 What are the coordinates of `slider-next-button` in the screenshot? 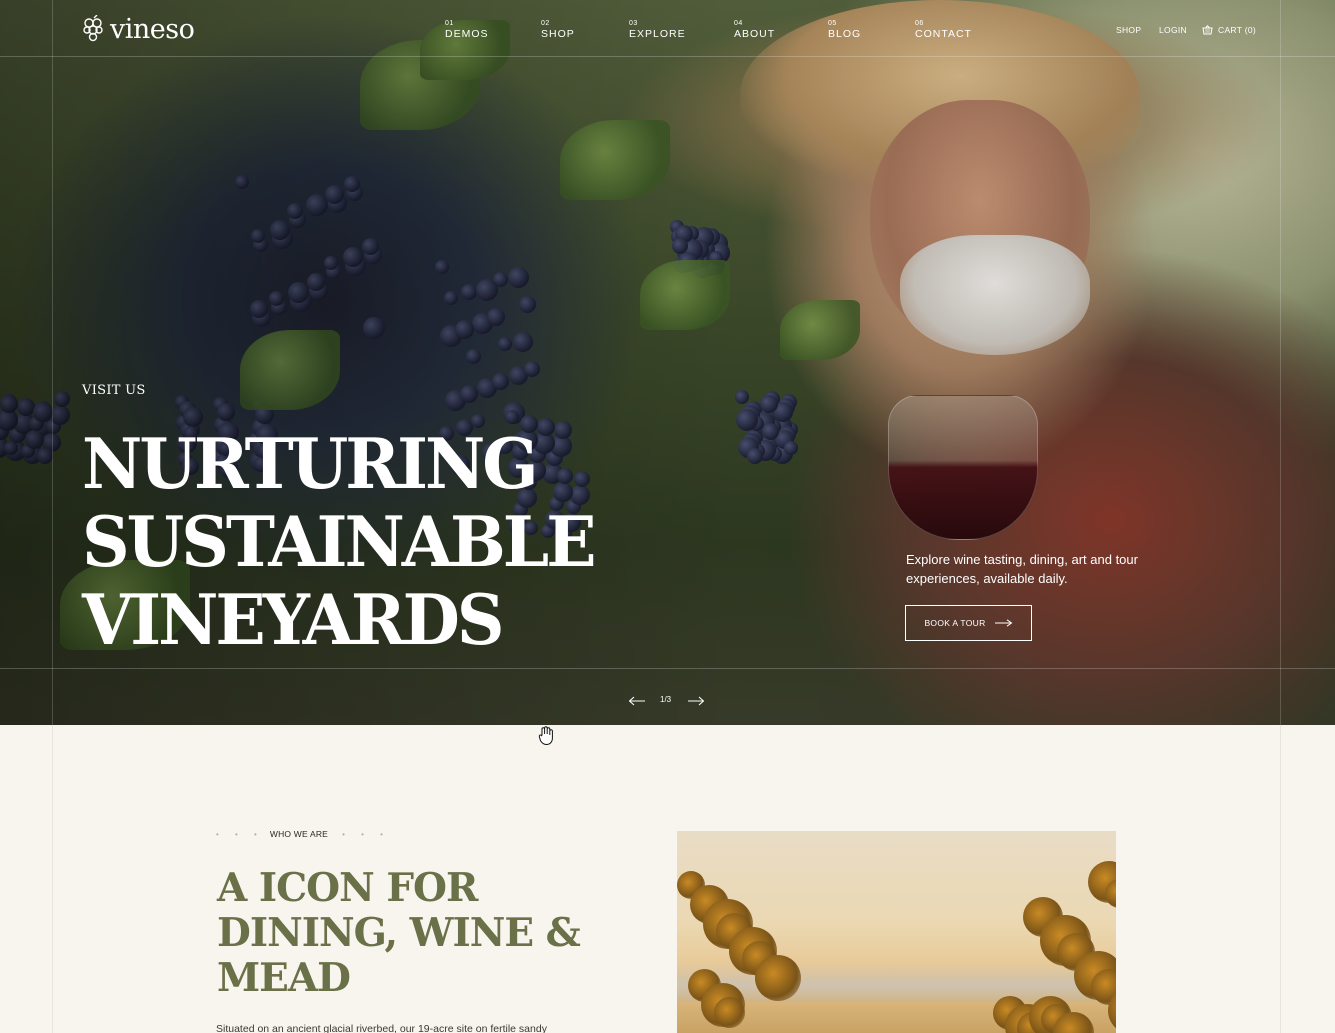 It's located at (696, 702).